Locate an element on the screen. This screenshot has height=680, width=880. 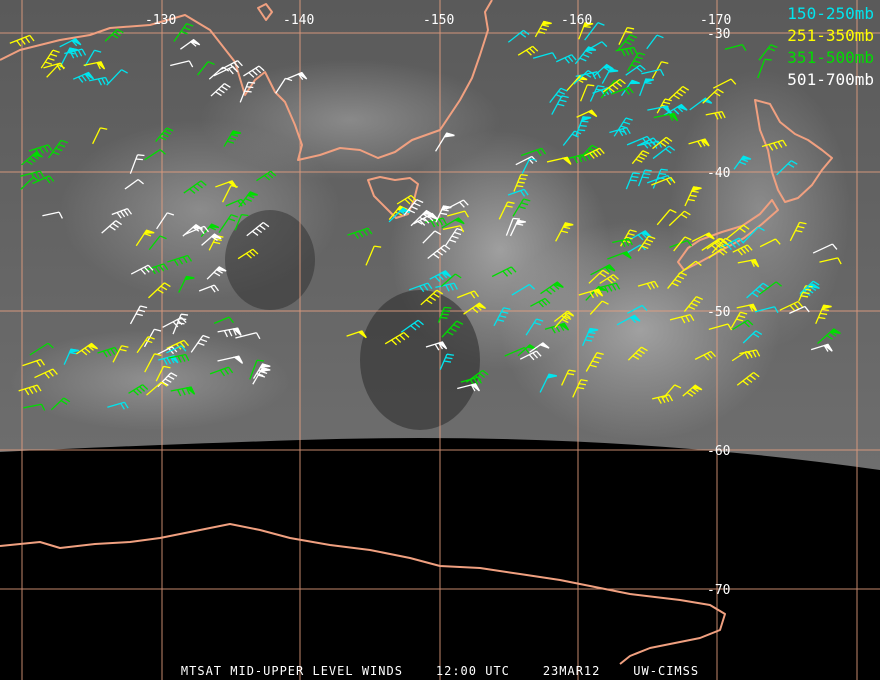
lon-label: -160 is located at coordinates (576, 20).